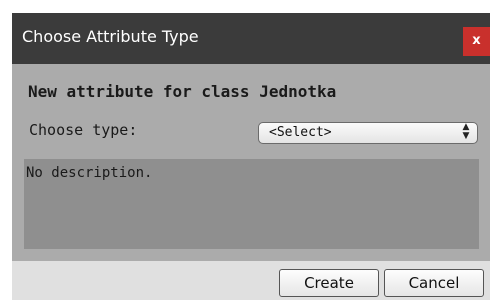 The width and height of the screenshot is (490, 300). Describe the element at coordinates (110, 36) in the screenshot. I see `dialog-title: Choose Attribute Type` at that location.